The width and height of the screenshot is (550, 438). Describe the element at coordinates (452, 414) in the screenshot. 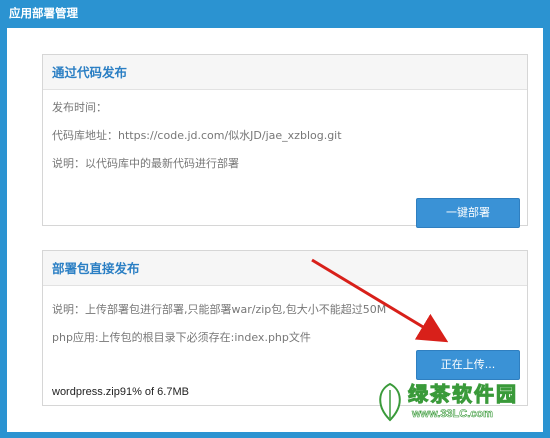

I see `watermark-url: www.33LC.com` at that location.